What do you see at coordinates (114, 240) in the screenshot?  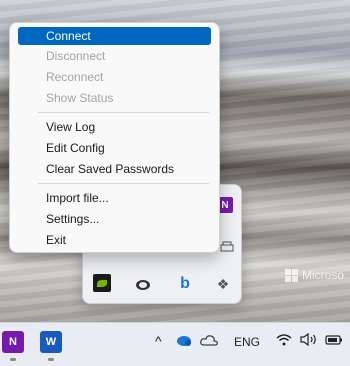 I see `menu-item-exit: Exit` at bounding box center [114, 240].